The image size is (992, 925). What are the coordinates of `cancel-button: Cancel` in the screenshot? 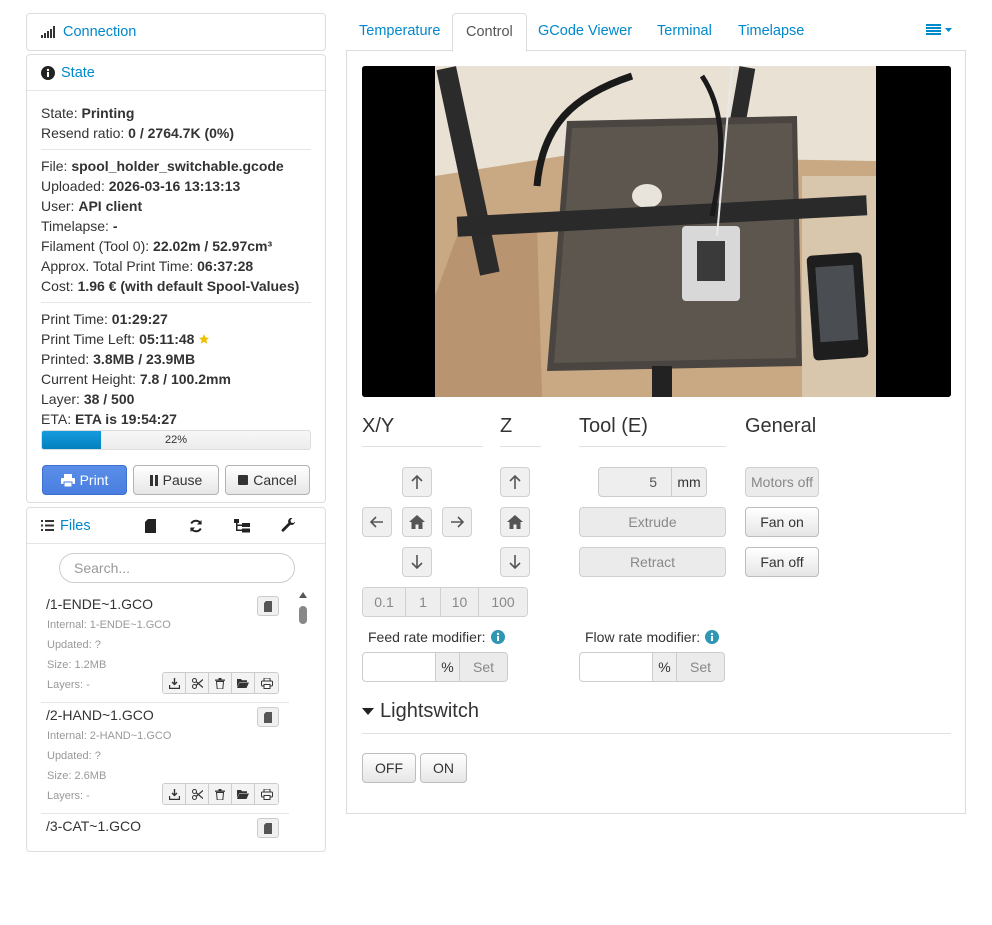 It's located at (267, 480).